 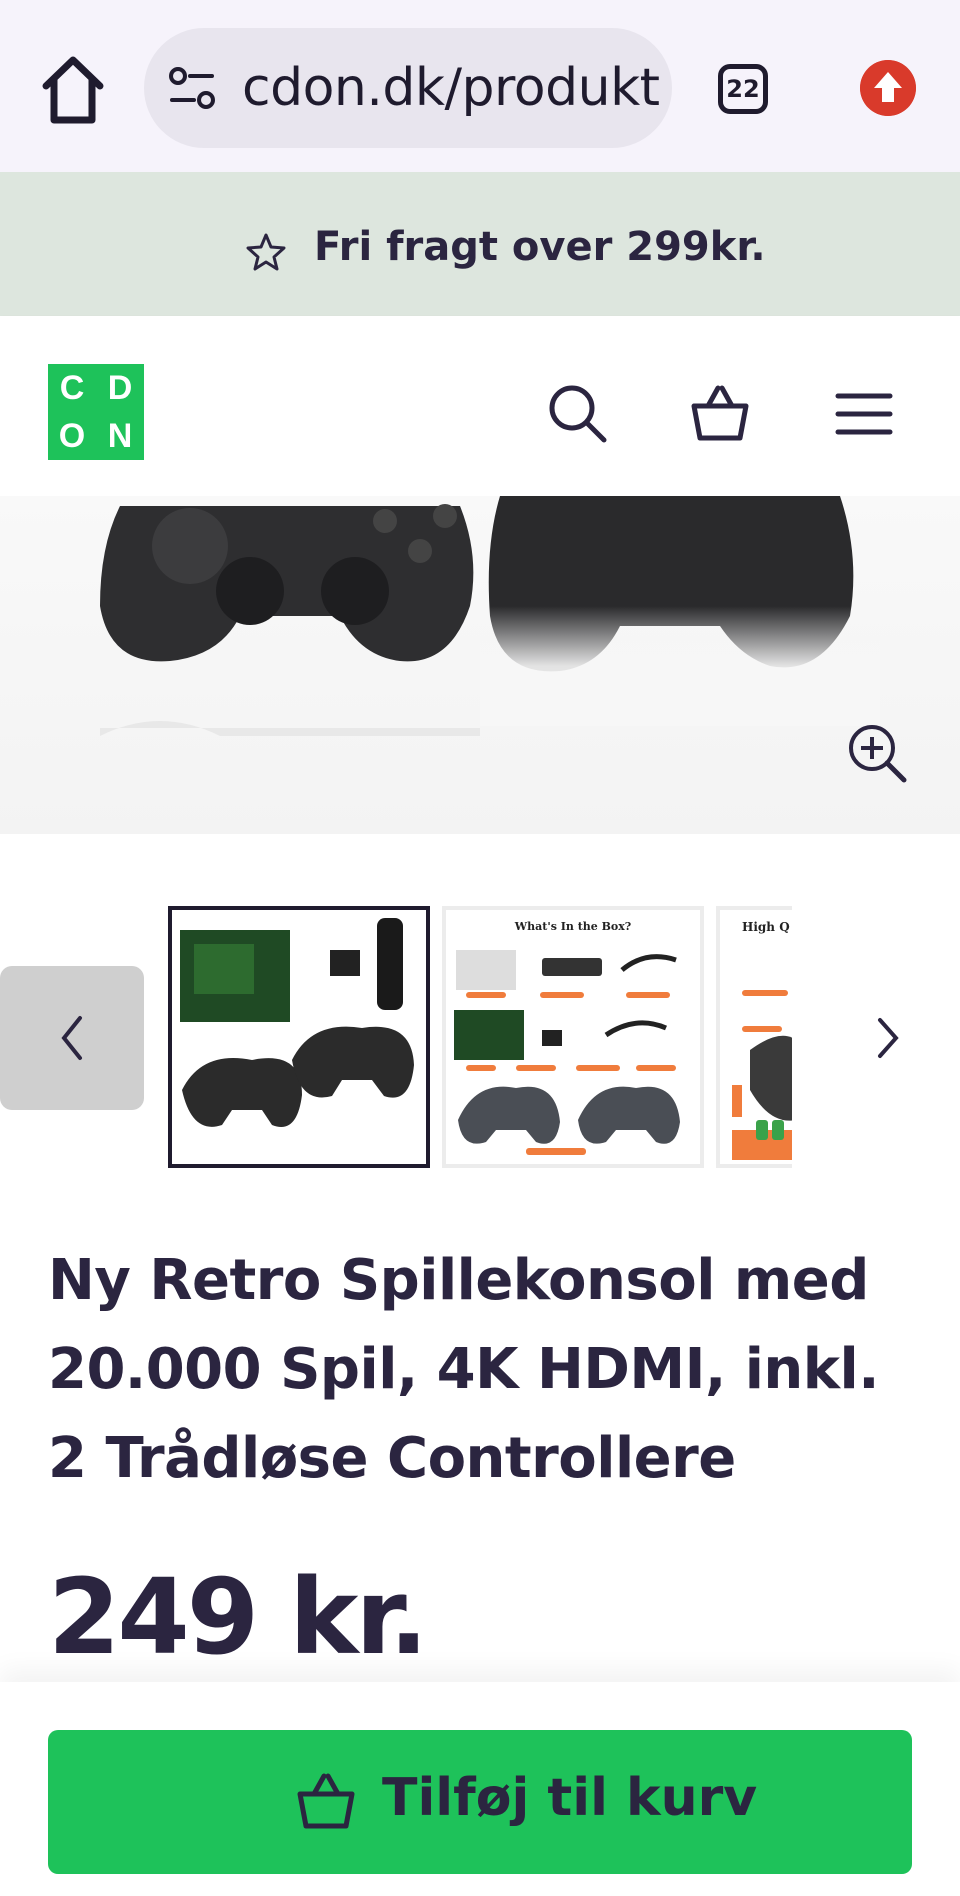 I want to click on controllers-image, so click(x=490, y=616).